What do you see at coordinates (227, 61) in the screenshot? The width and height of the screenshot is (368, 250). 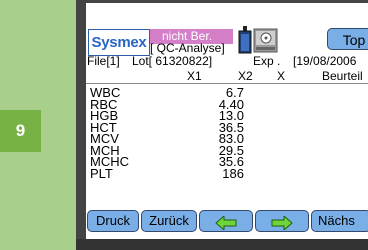 I see `qc-file-info: File[1] Lot[ 61320822] Exp . [19/08/2006` at bounding box center [227, 61].